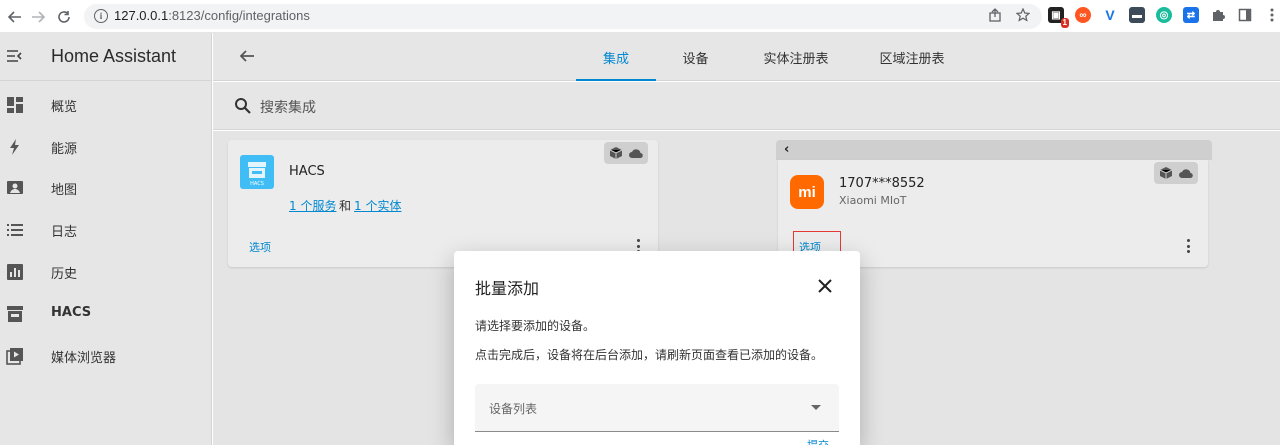 This screenshot has width=1280, height=445. Describe the element at coordinates (15, 314) in the screenshot. I see `hacs-icon` at that location.